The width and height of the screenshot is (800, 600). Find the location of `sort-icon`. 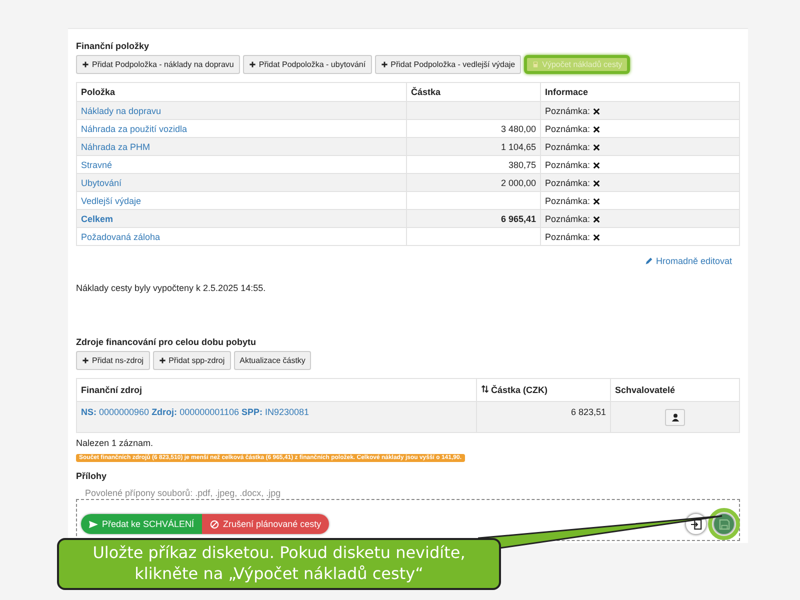

sort-icon is located at coordinates (485, 389).